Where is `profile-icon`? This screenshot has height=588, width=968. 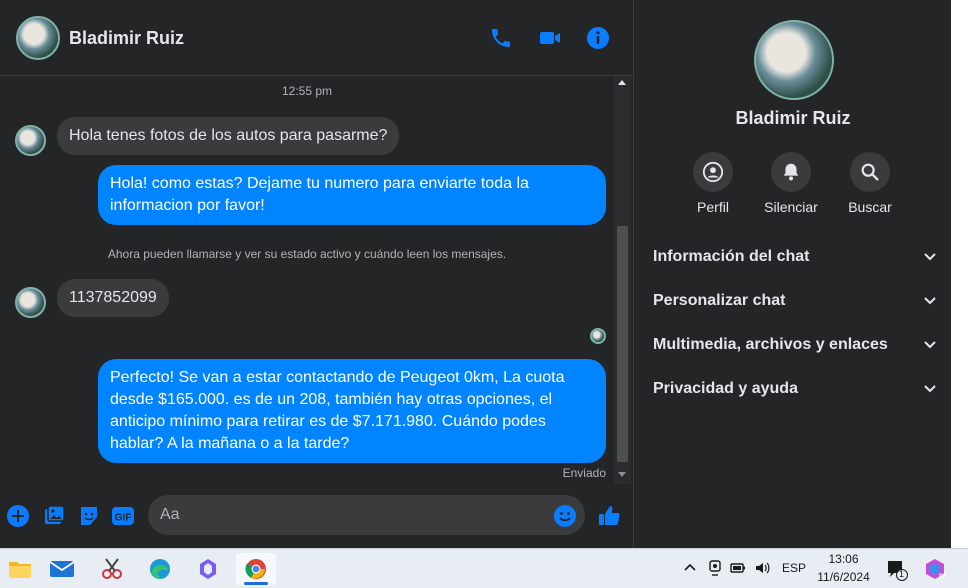 profile-icon is located at coordinates (713, 172).